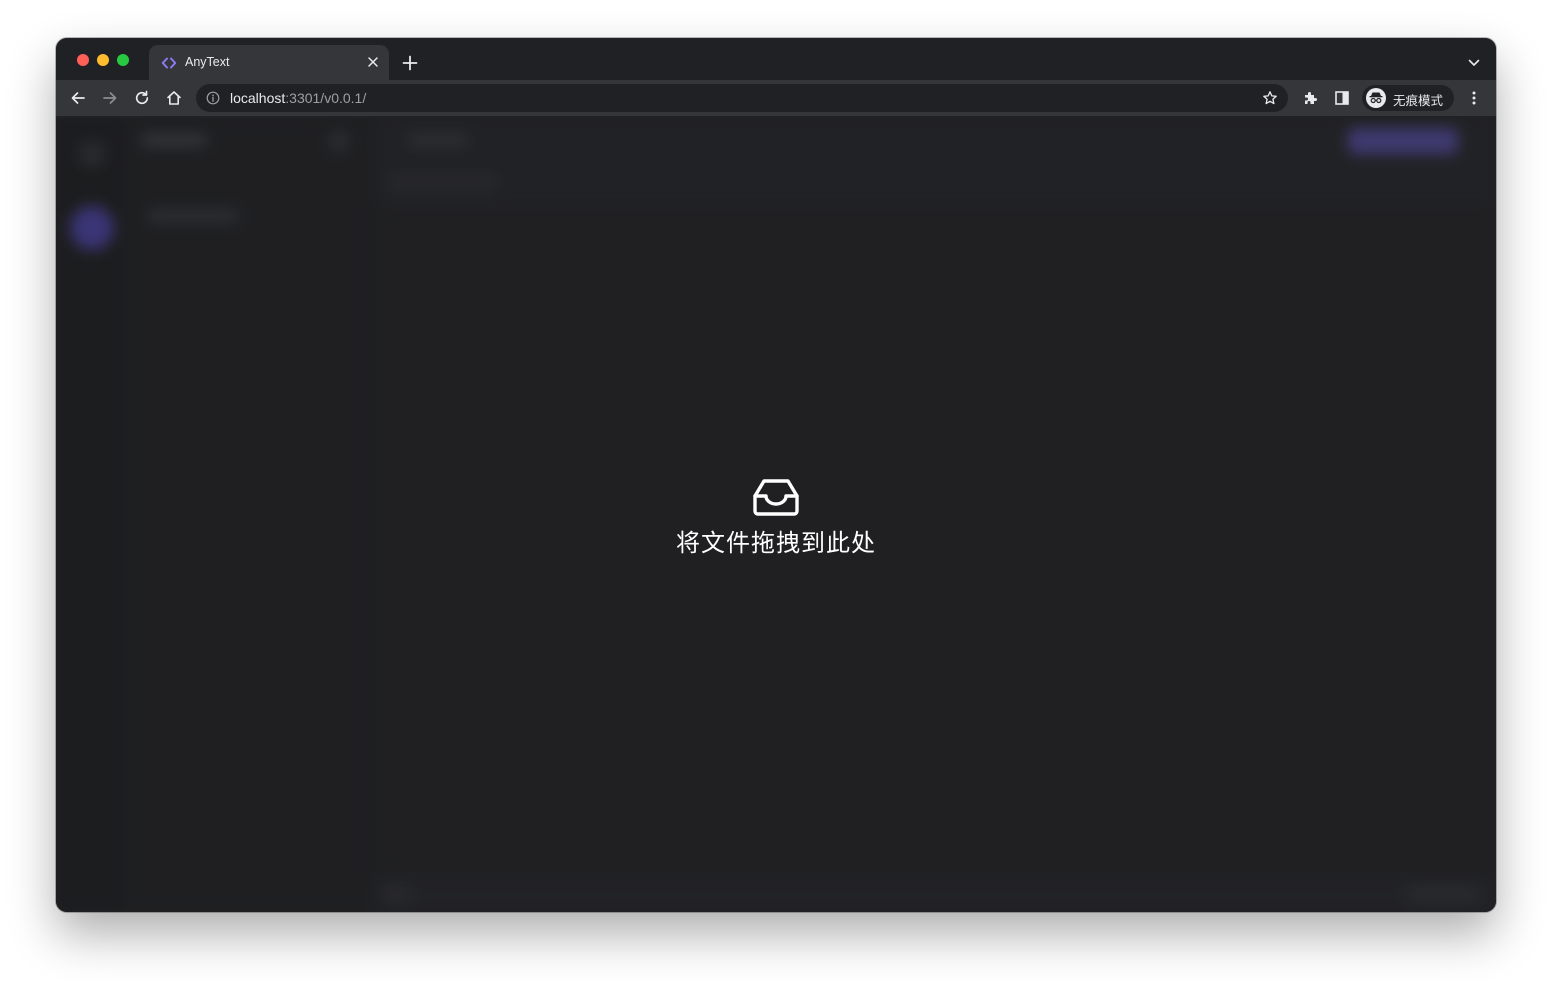  What do you see at coordinates (1418, 101) in the screenshot?
I see `incognito-label: 无痕模式` at bounding box center [1418, 101].